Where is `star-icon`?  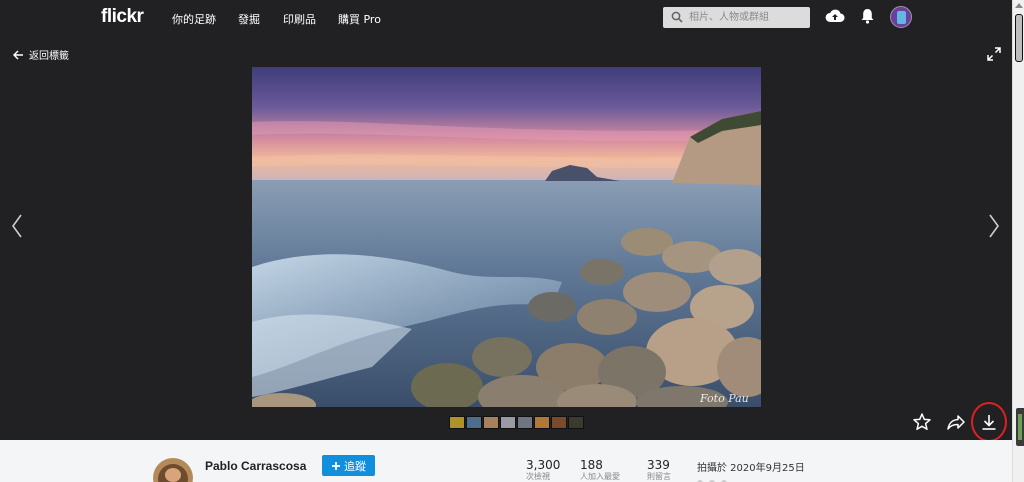
star-icon is located at coordinates (922, 422).